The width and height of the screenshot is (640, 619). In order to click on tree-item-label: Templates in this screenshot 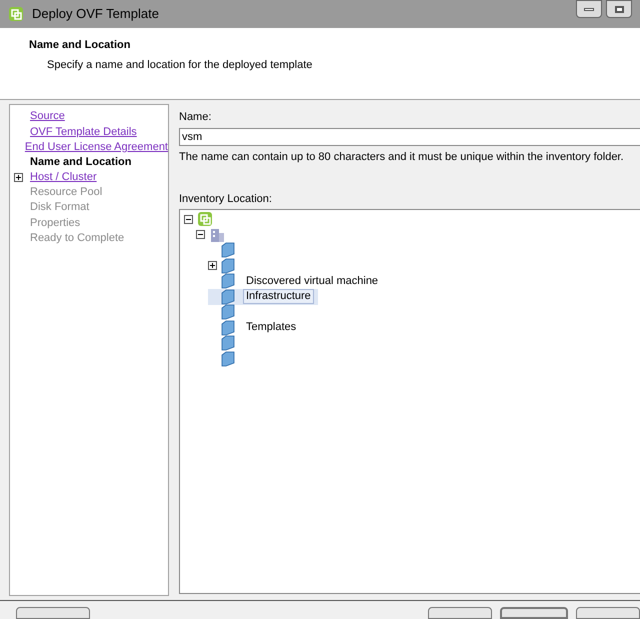, I will do `click(271, 328)`.